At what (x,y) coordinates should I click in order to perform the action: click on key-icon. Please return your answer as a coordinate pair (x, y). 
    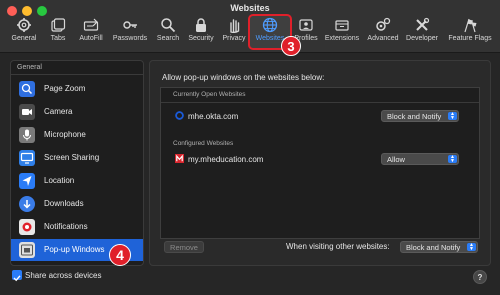
    Looking at the image, I should click on (130, 25).